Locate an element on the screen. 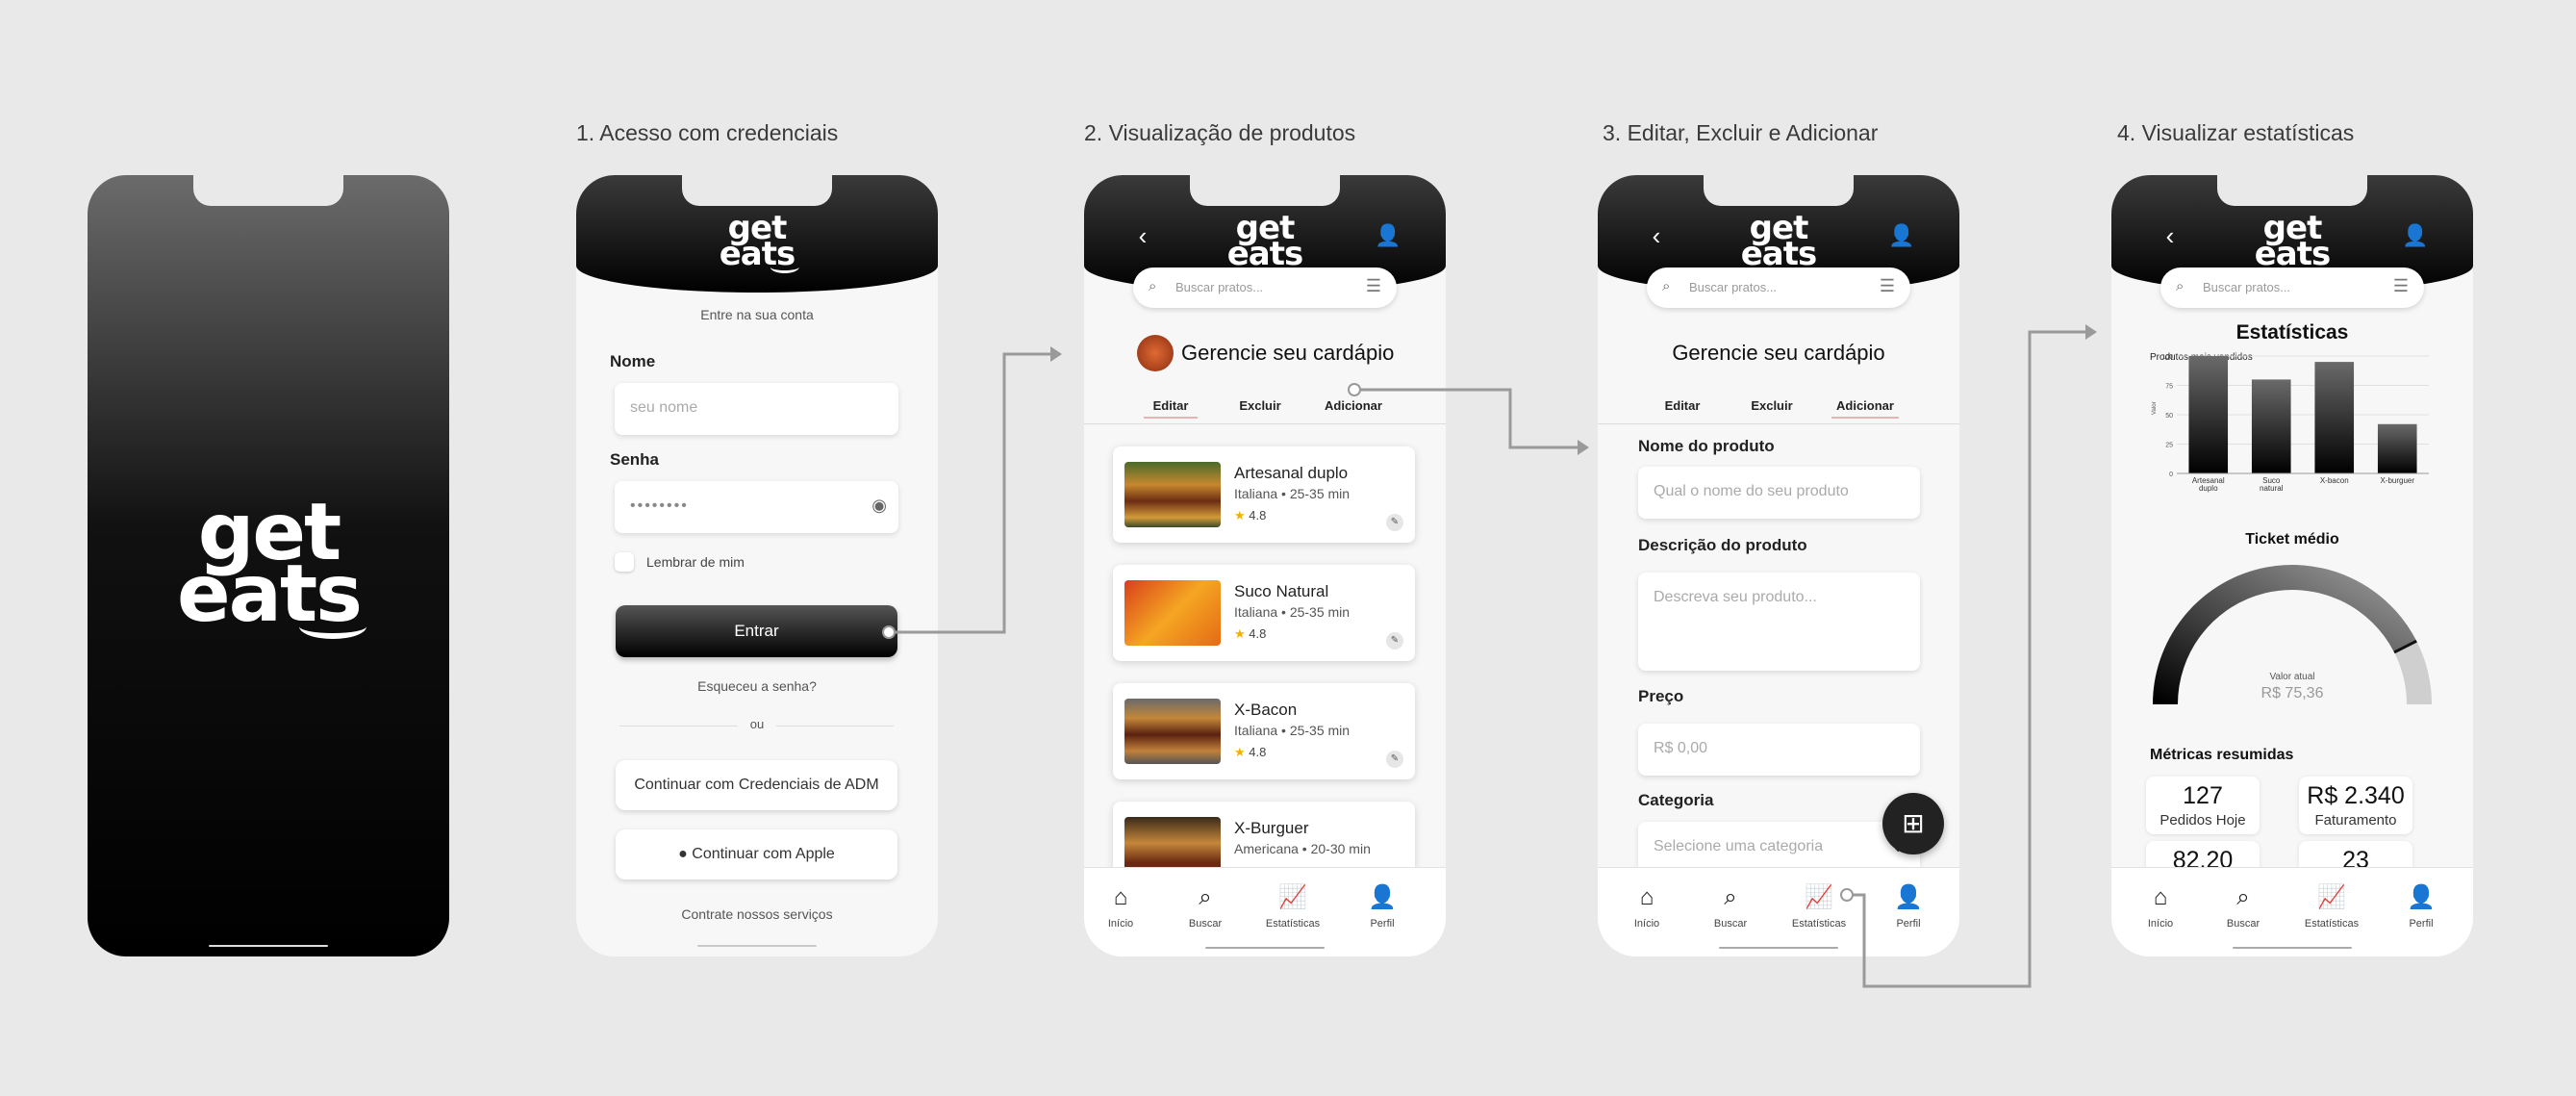 The image size is (2576, 1096). password-input: •••••••• ◉ is located at coordinates (757, 507).